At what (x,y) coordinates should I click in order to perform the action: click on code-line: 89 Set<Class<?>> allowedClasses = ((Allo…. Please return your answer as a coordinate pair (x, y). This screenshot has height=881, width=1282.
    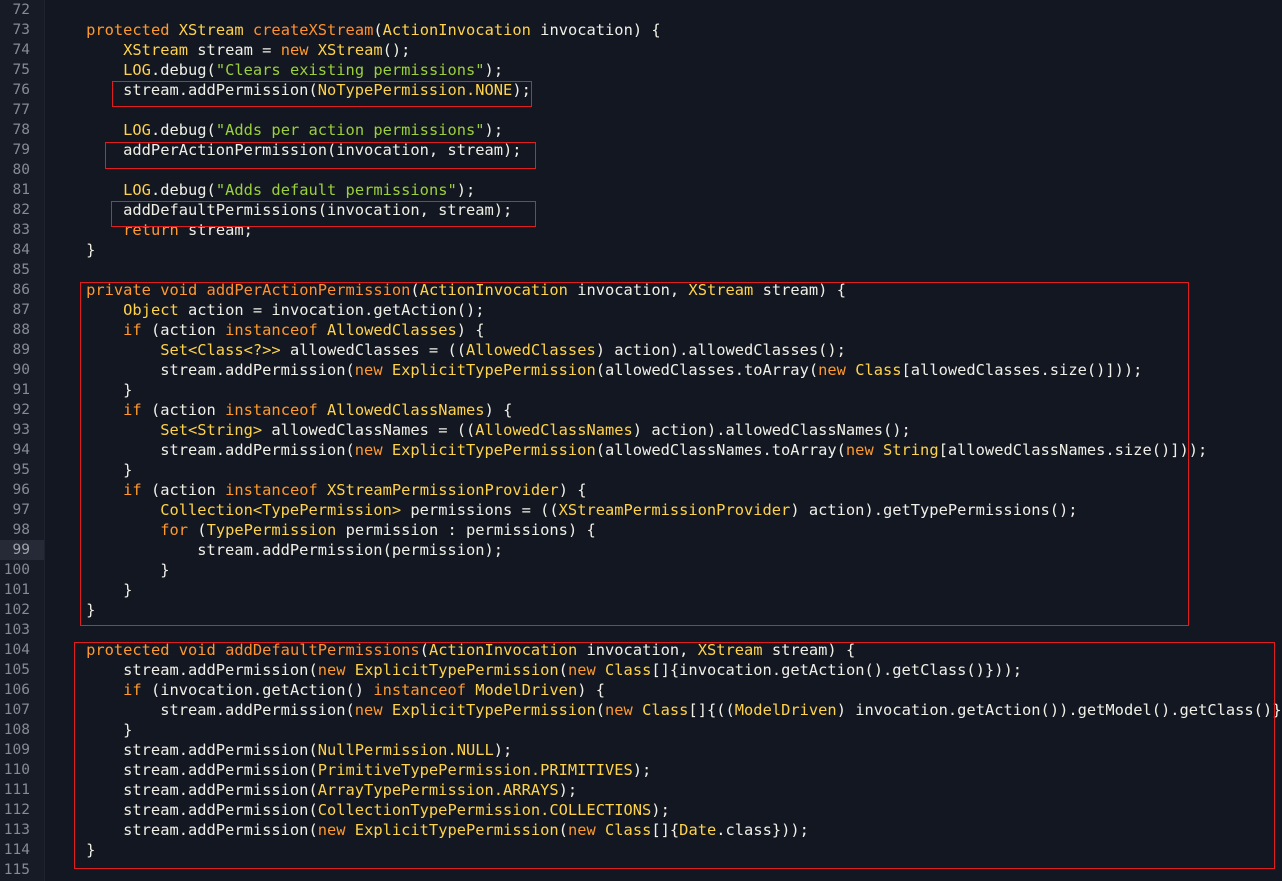
    Looking at the image, I should click on (641, 350).